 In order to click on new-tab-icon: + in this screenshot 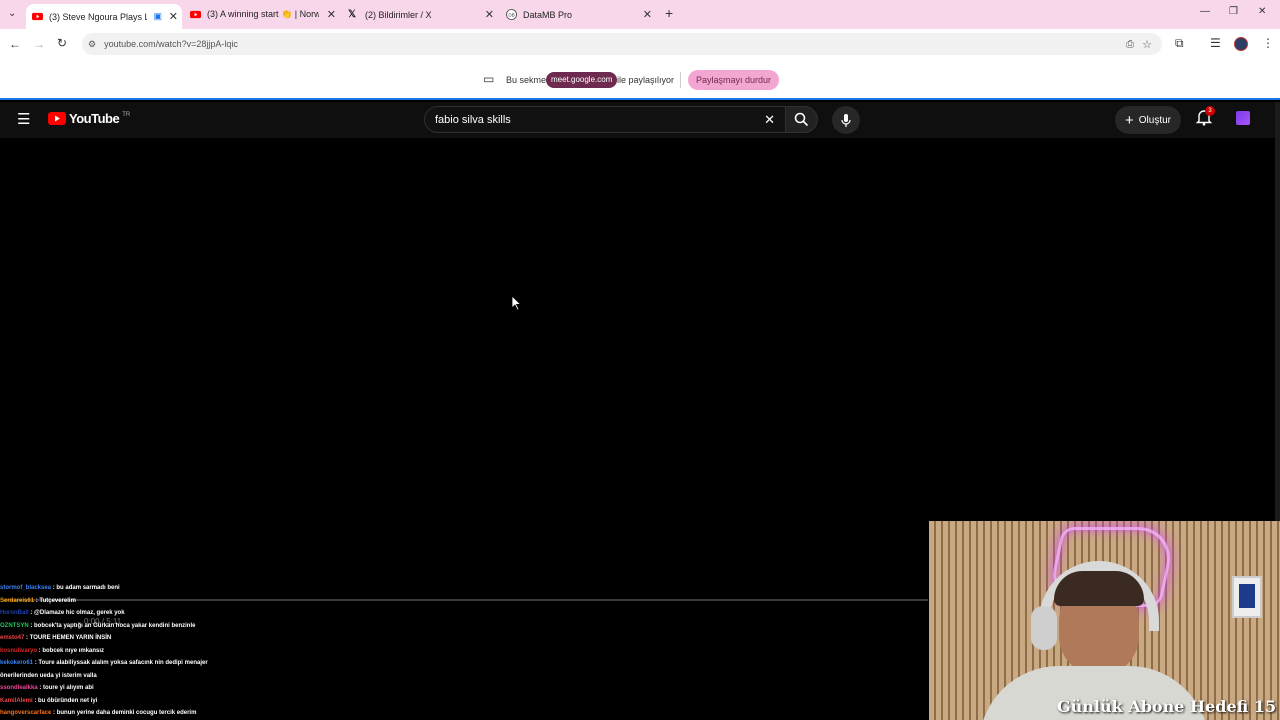, I will do `click(669, 13)`.